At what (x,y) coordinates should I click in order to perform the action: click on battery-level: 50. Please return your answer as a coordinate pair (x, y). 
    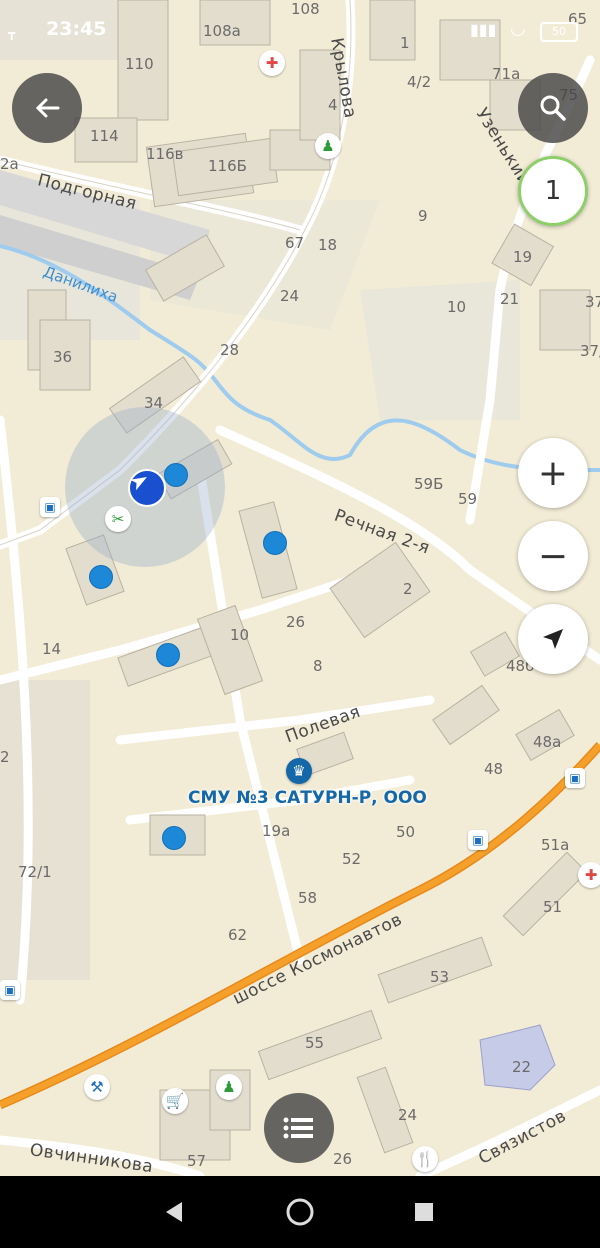
    Looking at the image, I should click on (559, 31).